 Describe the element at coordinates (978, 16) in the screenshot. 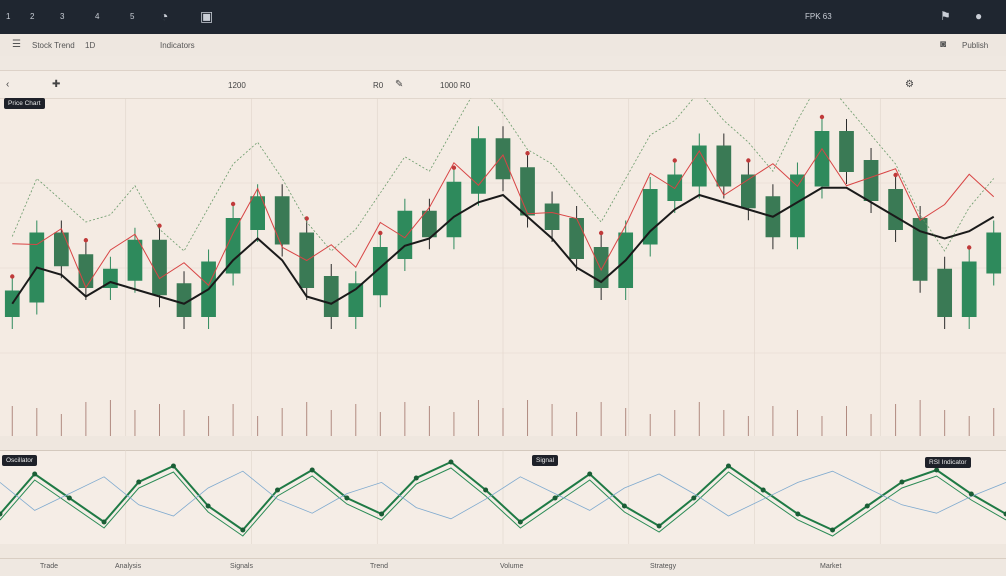

I see `user-icon: ●` at that location.